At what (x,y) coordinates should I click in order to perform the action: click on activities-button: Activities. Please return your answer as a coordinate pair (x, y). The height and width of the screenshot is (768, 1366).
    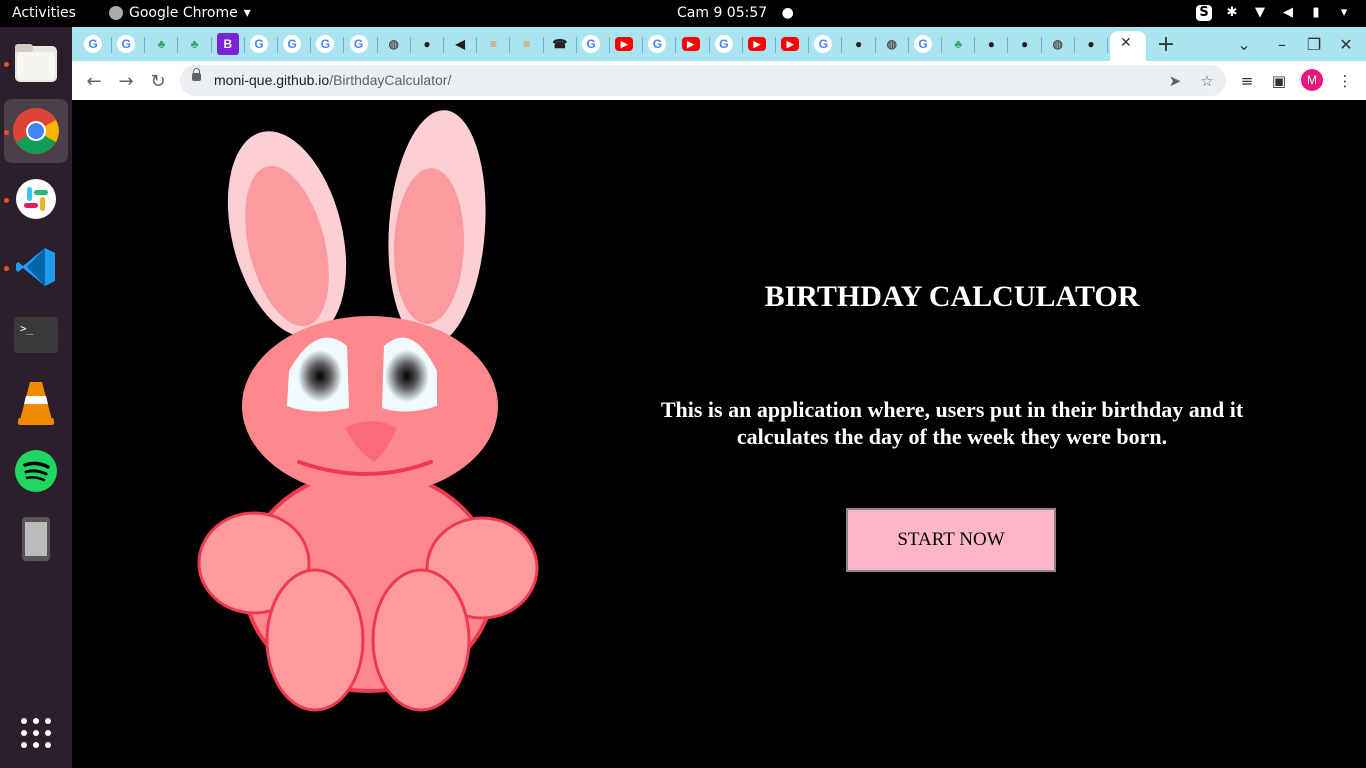
    Looking at the image, I should click on (44, 13).